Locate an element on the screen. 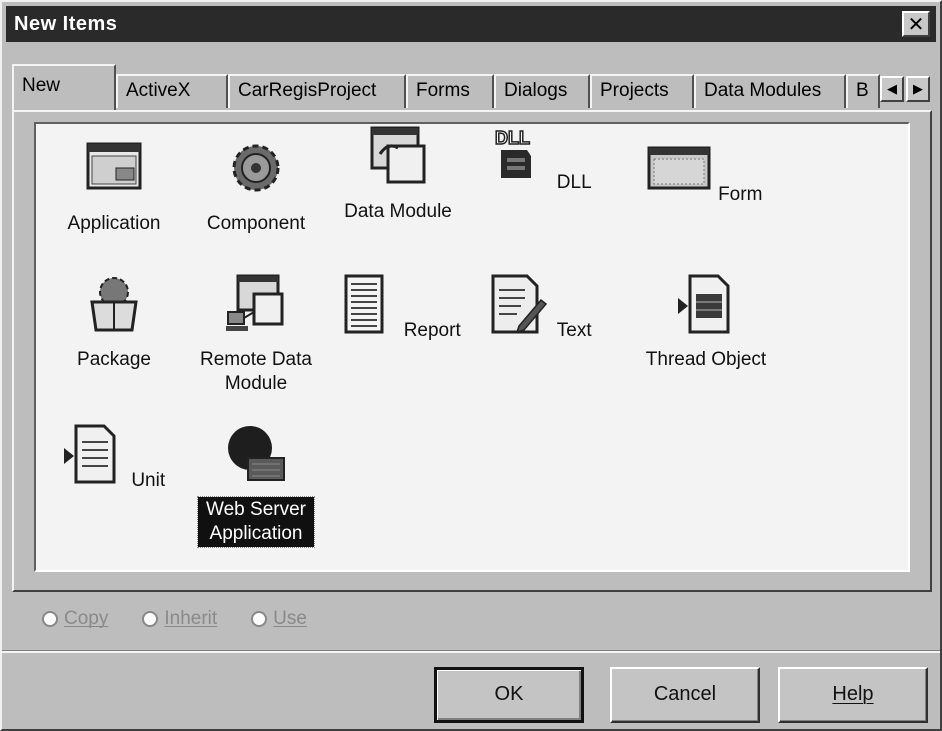  item-thread-object: Thread Object is located at coordinates (706, 322).